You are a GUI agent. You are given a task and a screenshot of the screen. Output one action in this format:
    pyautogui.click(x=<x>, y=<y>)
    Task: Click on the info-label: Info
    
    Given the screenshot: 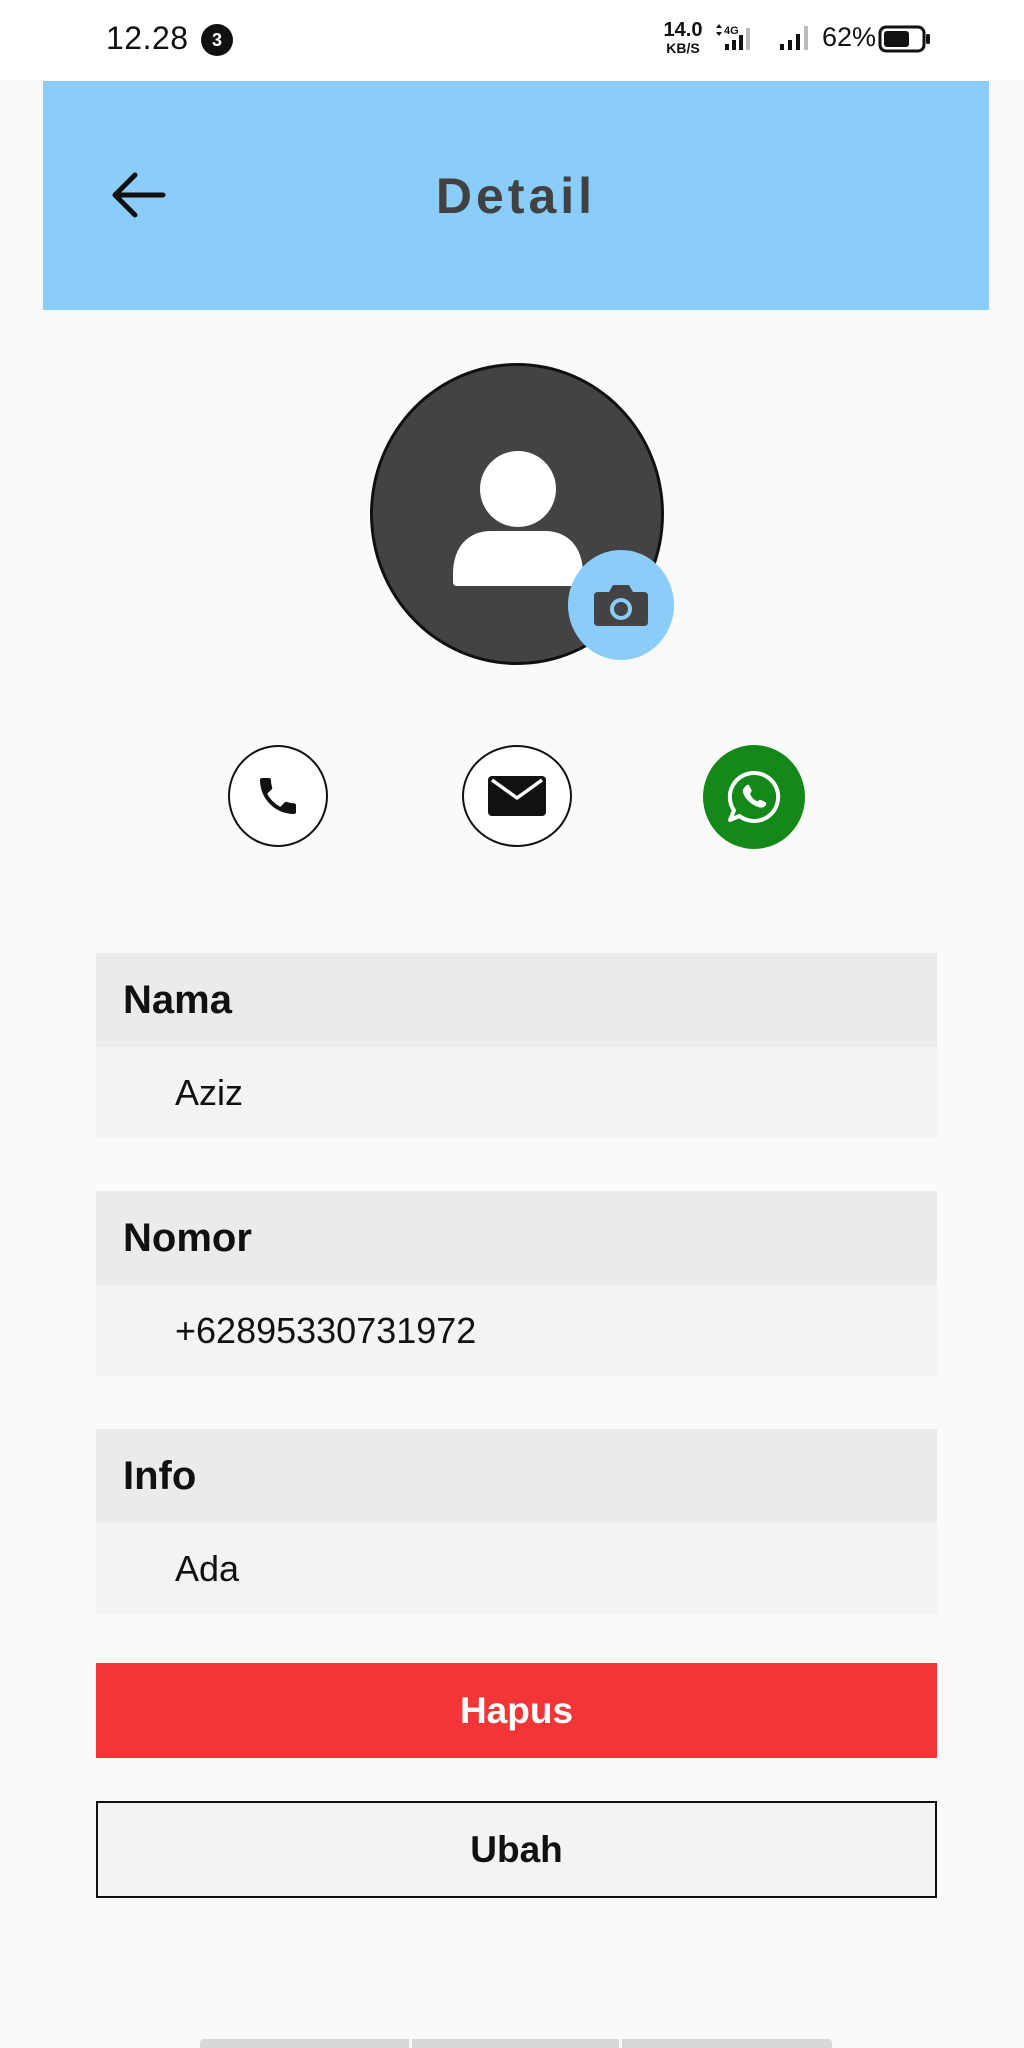 What is the action you would take?
    pyautogui.click(x=516, y=1476)
    